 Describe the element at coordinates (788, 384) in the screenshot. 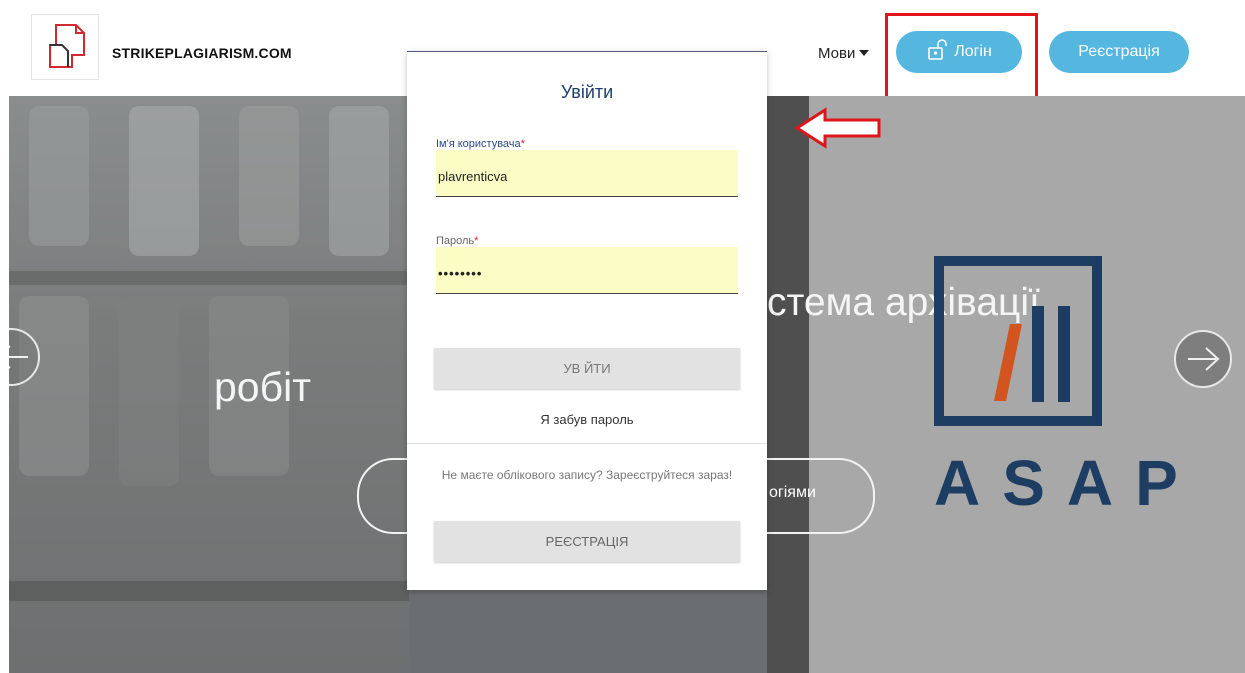

I see `dark-strip` at that location.